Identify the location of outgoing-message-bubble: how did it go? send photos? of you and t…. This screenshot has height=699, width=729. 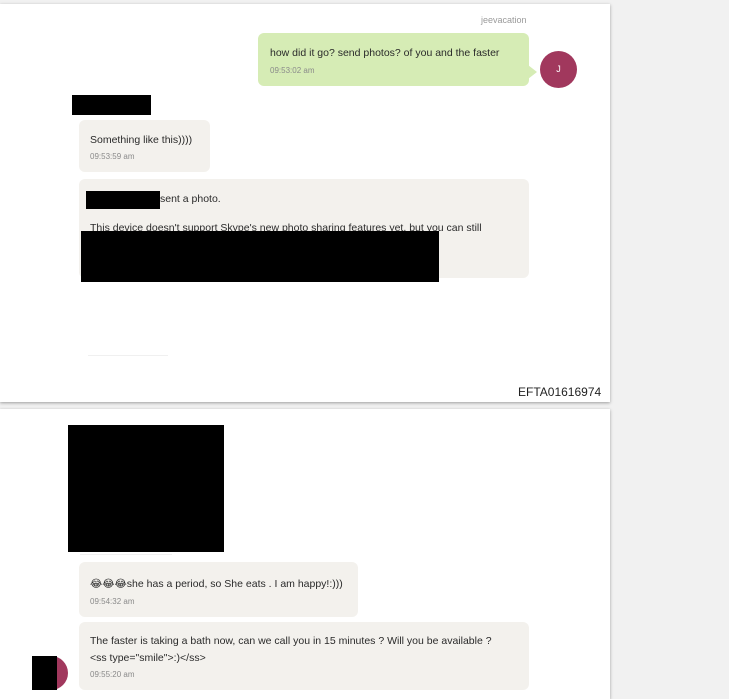
(393, 59).